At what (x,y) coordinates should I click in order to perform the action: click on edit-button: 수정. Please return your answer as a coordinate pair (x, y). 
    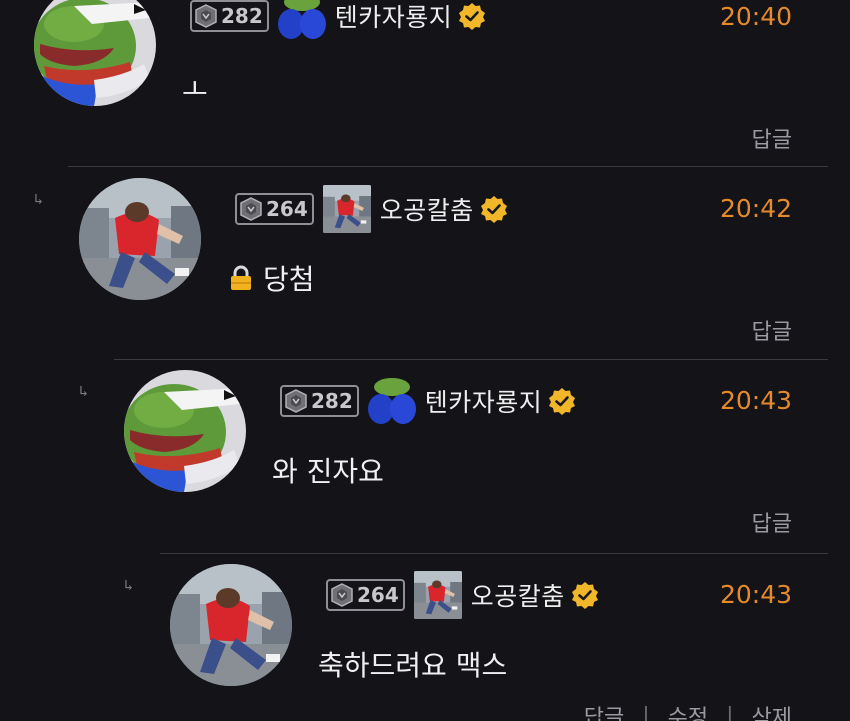
    Looking at the image, I should click on (688, 710).